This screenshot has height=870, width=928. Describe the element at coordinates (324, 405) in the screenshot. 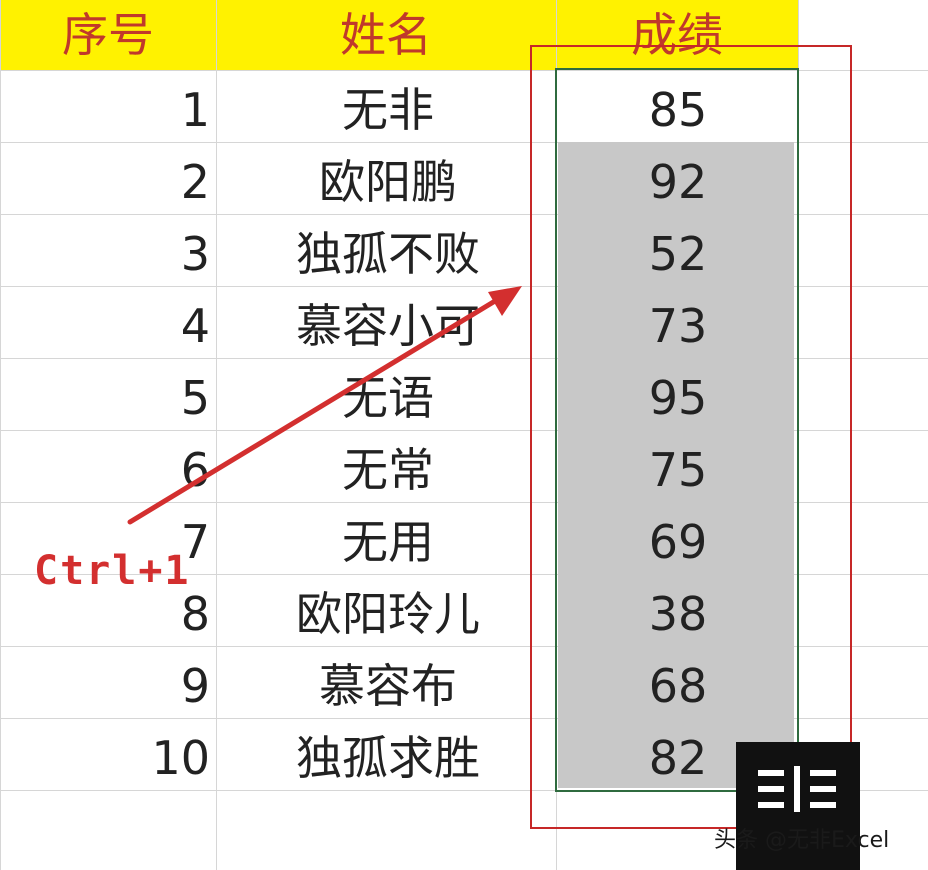

I see `red-arrow-icon` at that location.